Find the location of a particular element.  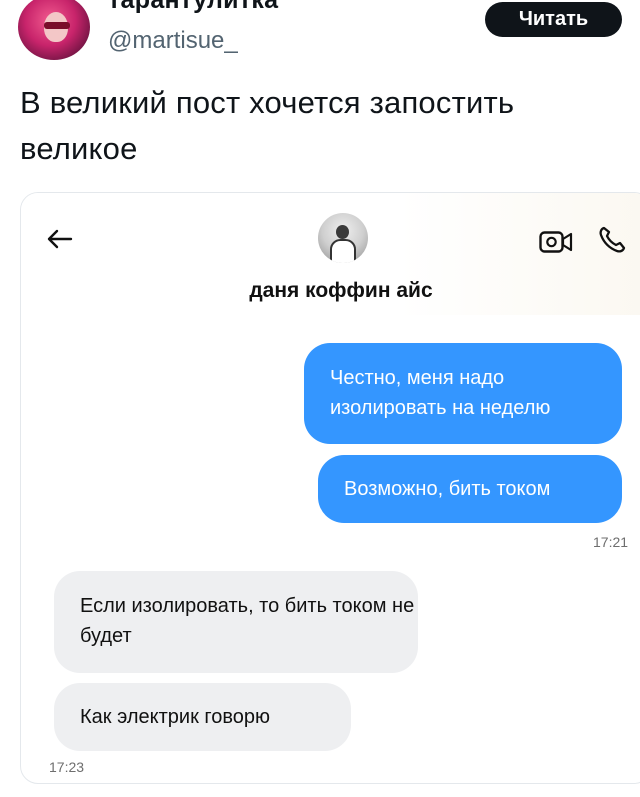

message-bubble-outgoing: Возможно, бить током is located at coordinates (470, 489).